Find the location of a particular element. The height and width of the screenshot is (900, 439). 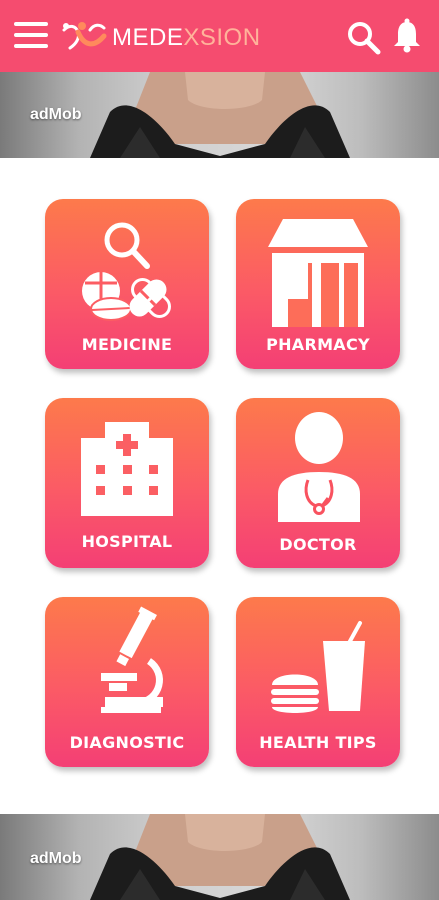

menu-button is located at coordinates (31, 36).